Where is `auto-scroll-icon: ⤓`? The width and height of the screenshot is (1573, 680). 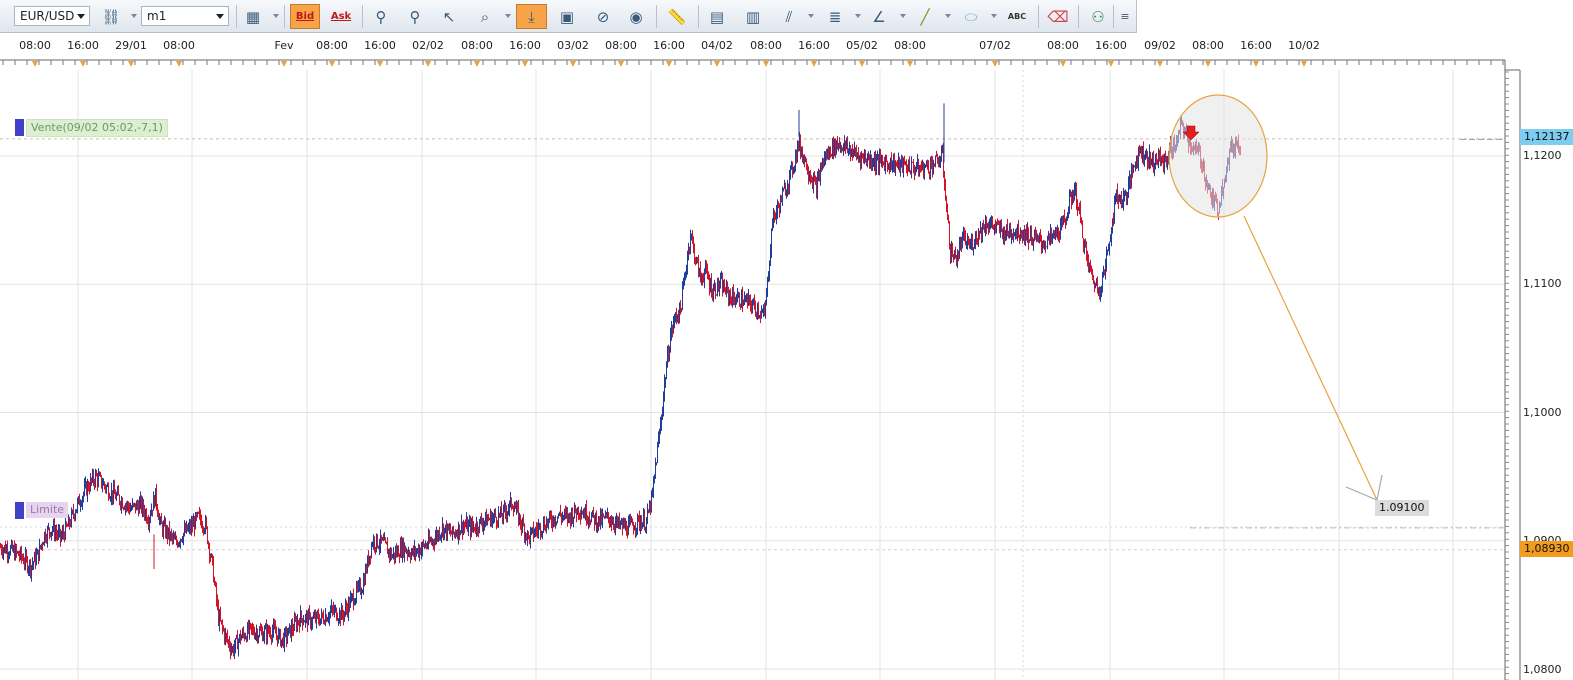 auto-scroll-icon: ⤓ is located at coordinates (531, 16).